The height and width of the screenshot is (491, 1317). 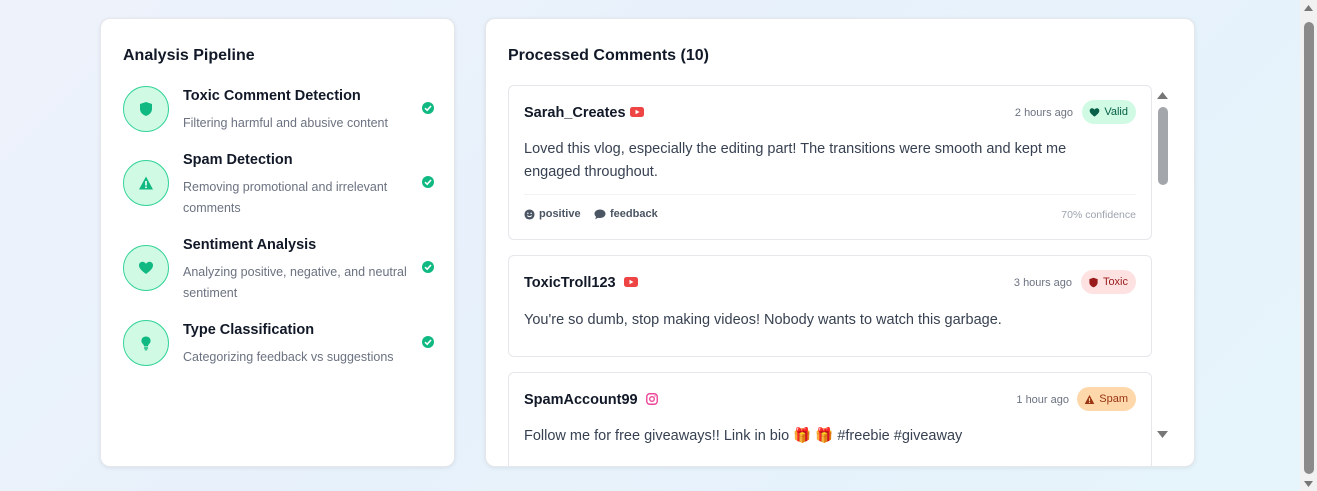 I want to click on status-badge: Spam, so click(x=1106, y=399).